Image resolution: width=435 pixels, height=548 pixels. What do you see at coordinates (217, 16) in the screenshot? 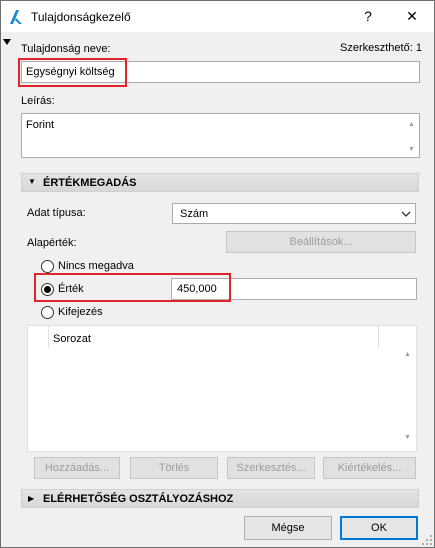
I see `title-bar: Tulajdonságkezelő ? ✕` at bounding box center [217, 16].